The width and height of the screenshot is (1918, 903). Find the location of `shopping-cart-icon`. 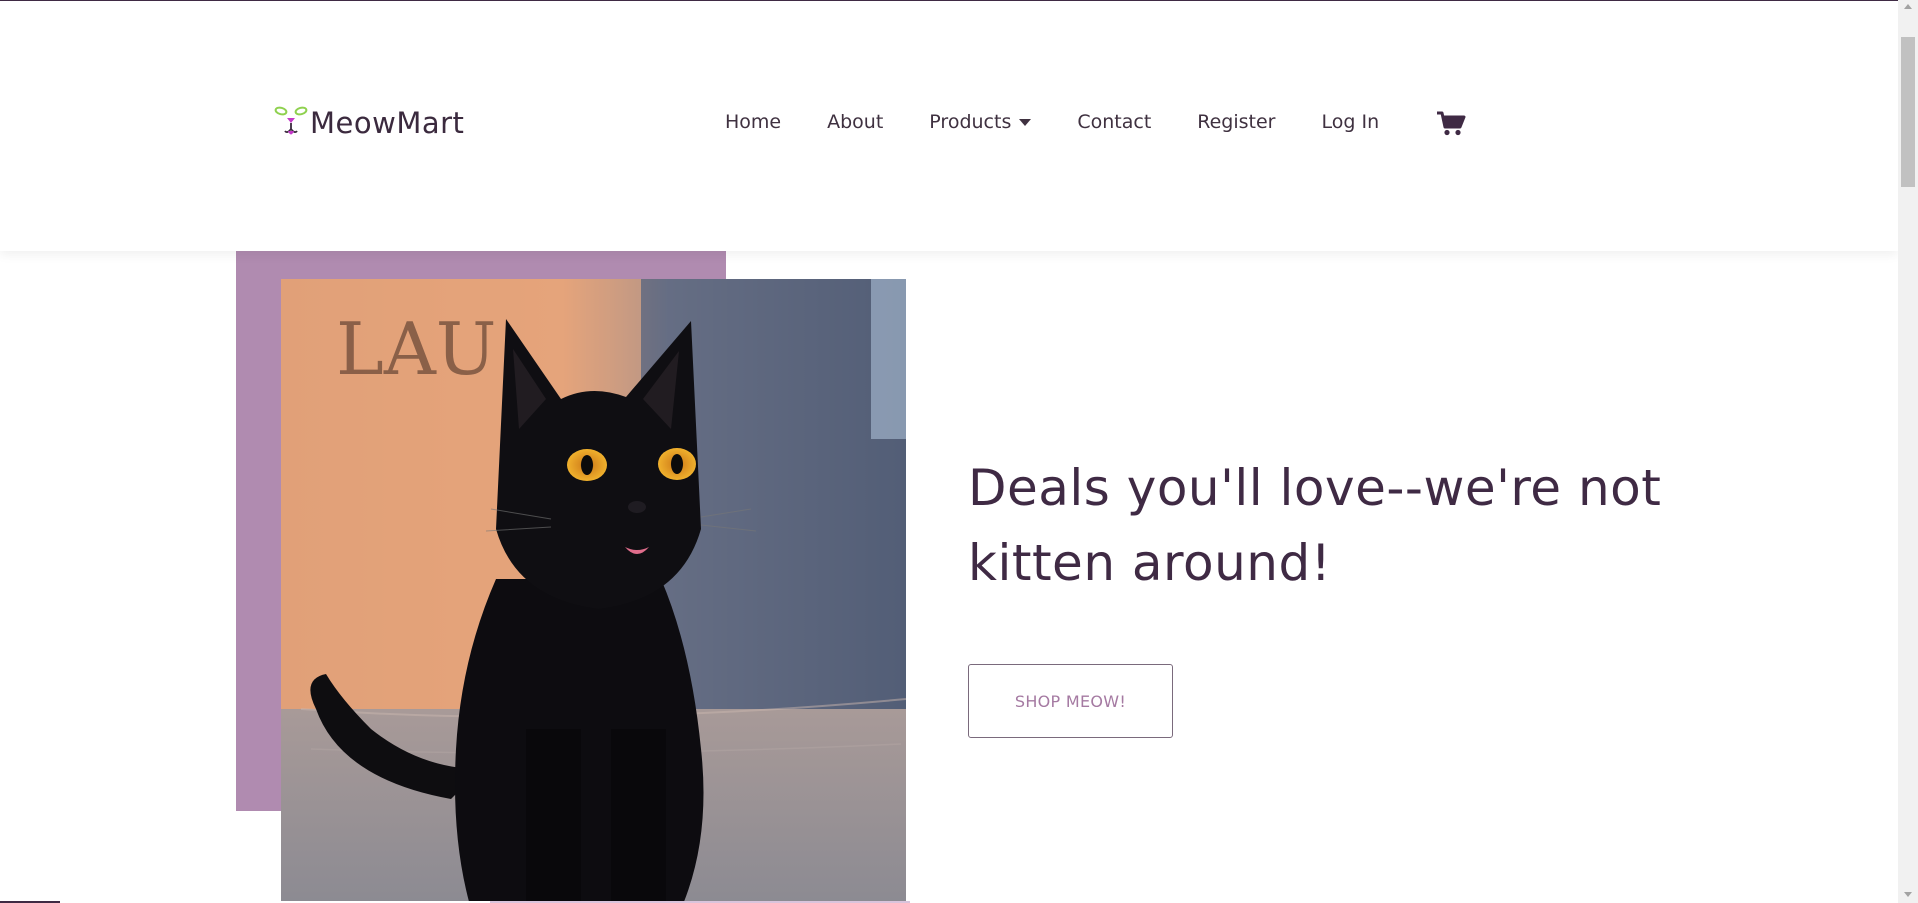

shopping-cart-icon is located at coordinates (1451, 124).